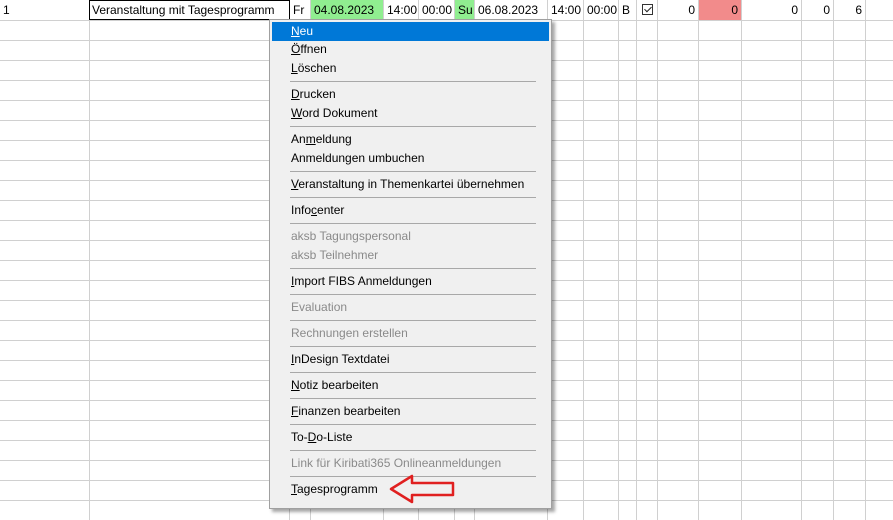  I want to click on menu-item-teilnehmer: aksb Teilnehmer, so click(335, 255).